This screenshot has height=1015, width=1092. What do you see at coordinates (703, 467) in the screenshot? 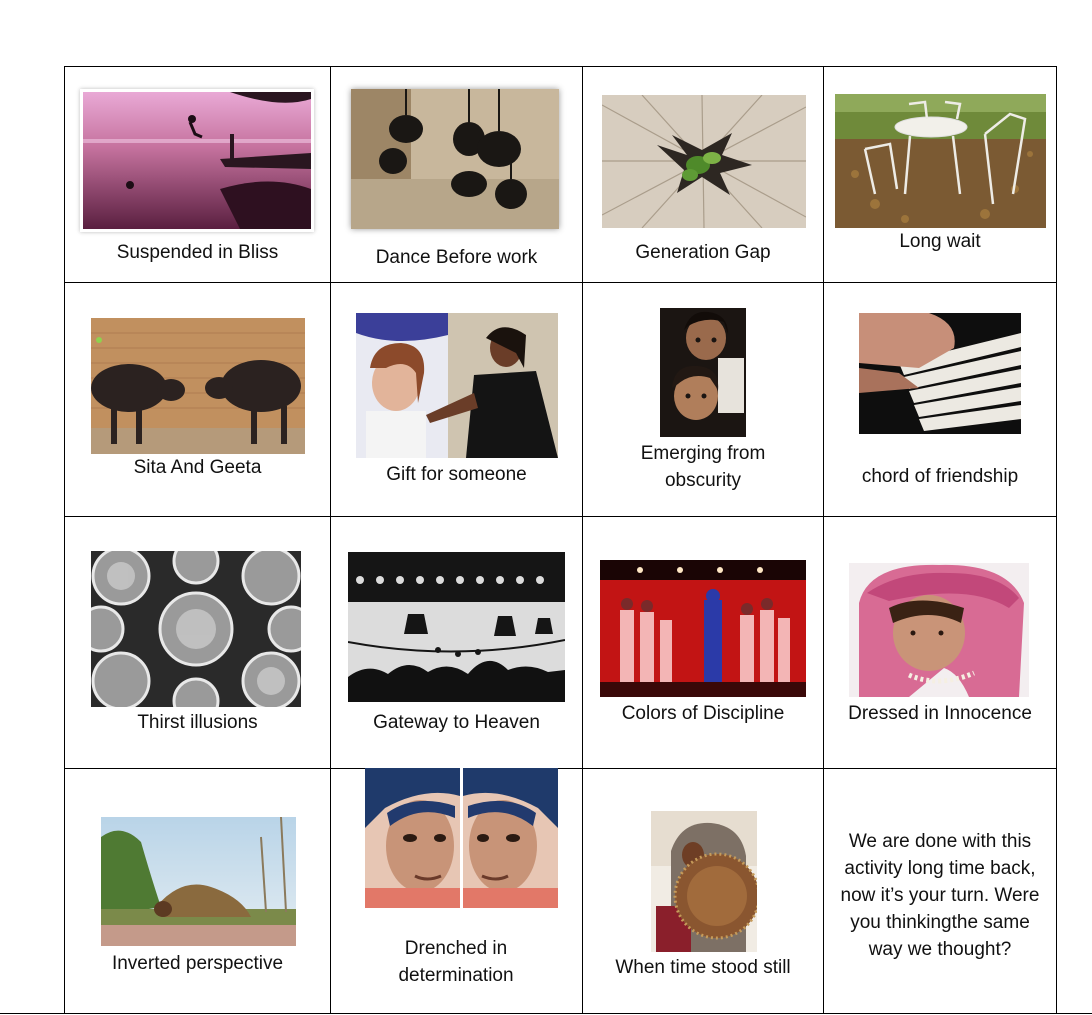
I see `cell-caption: Emerging from obscurity` at bounding box center [703, 467].